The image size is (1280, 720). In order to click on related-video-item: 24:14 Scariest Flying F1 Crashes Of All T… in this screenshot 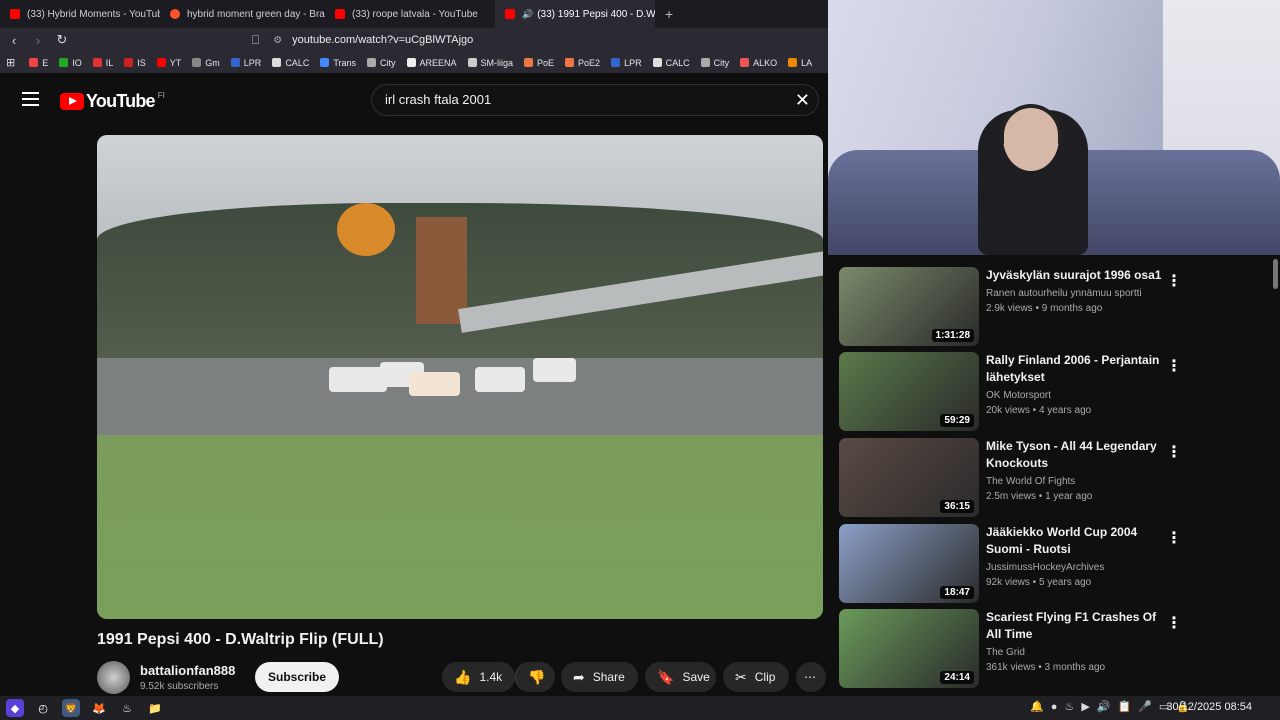, I will do `click(1054, 649)`.